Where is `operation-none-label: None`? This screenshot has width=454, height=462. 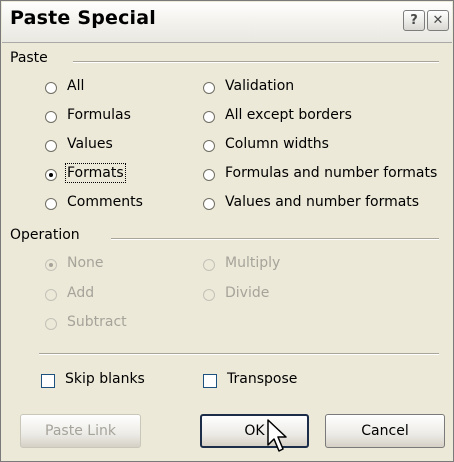
operation-none-label: None is located at coordinates (85, 263).